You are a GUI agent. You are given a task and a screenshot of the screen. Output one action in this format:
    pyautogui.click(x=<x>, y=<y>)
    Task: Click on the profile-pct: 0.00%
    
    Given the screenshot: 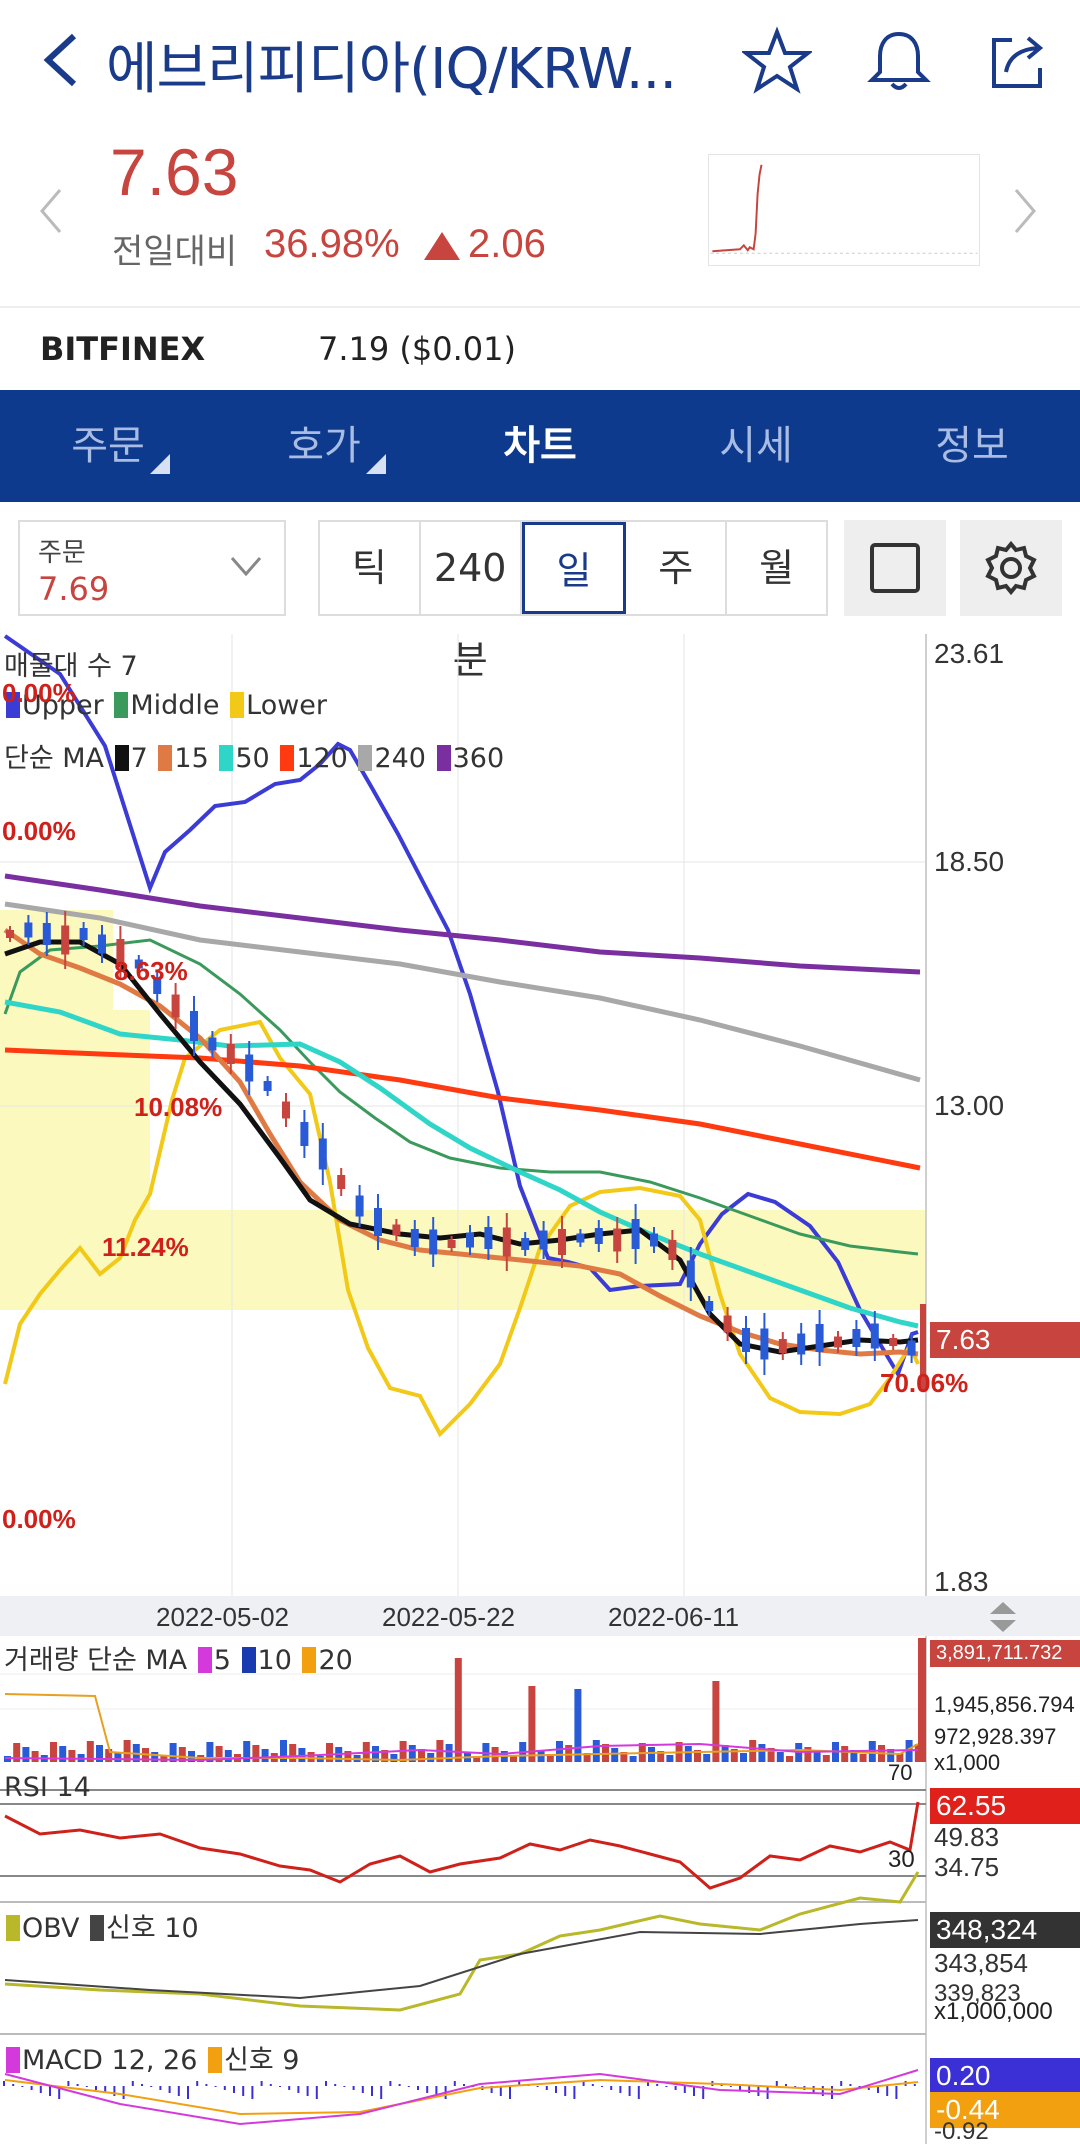 What is the action you would take?
    pyautogui.click(x=39, y=831)
    